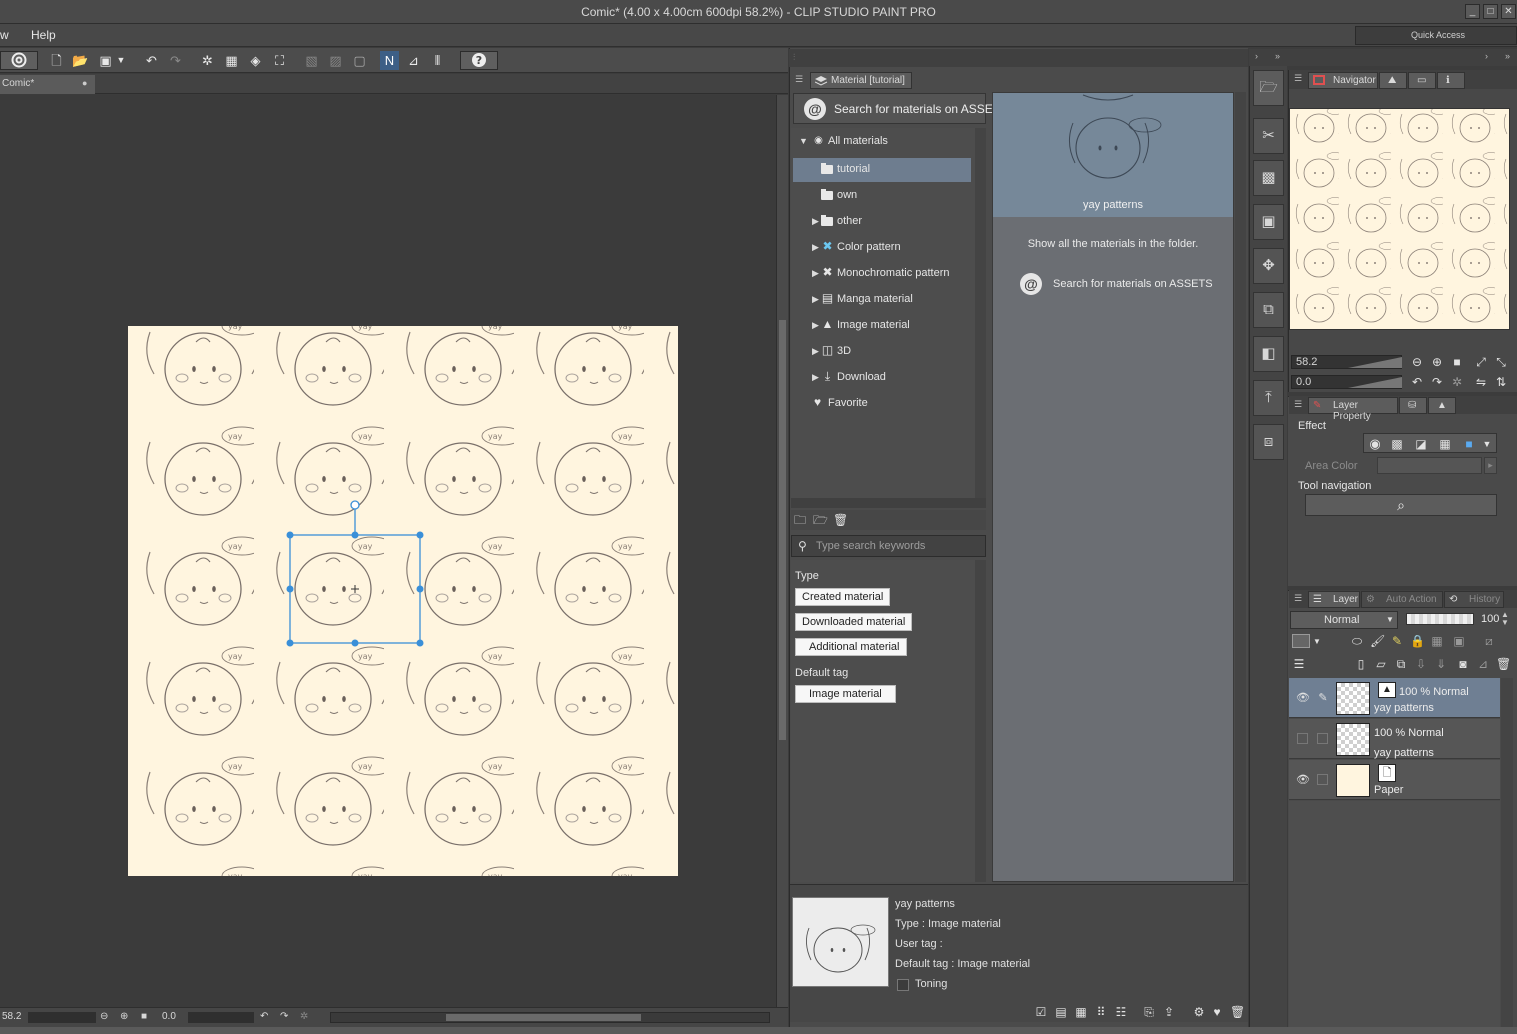 This screenshot has height=1034, width=1517. Describe the element at coordinates (1486, 56) in the screenshot. I see `dock-expand-icon-2: ›` at that location.